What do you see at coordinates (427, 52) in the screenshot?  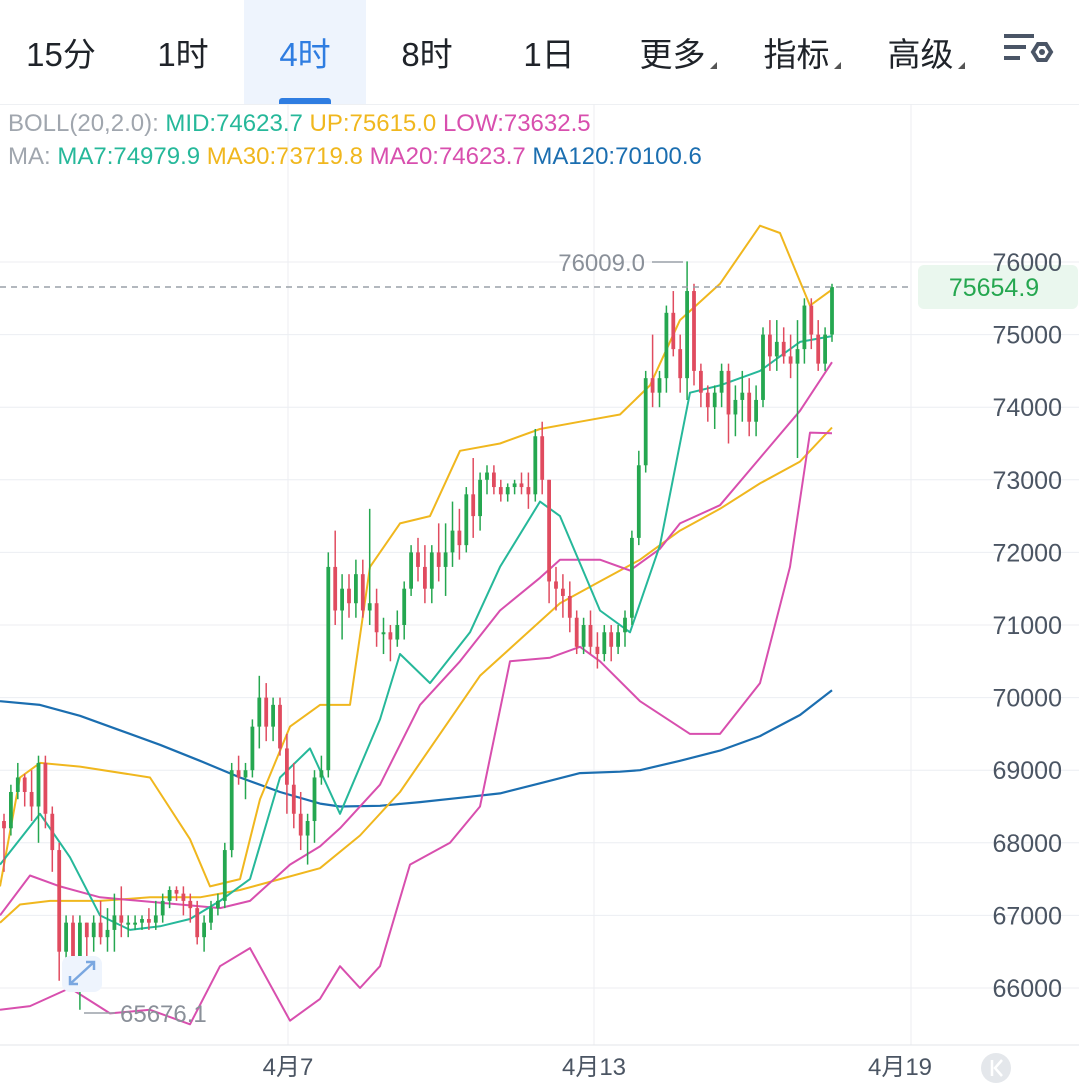 I see `tab-8h: 8时` at bounding box center [427, 52].